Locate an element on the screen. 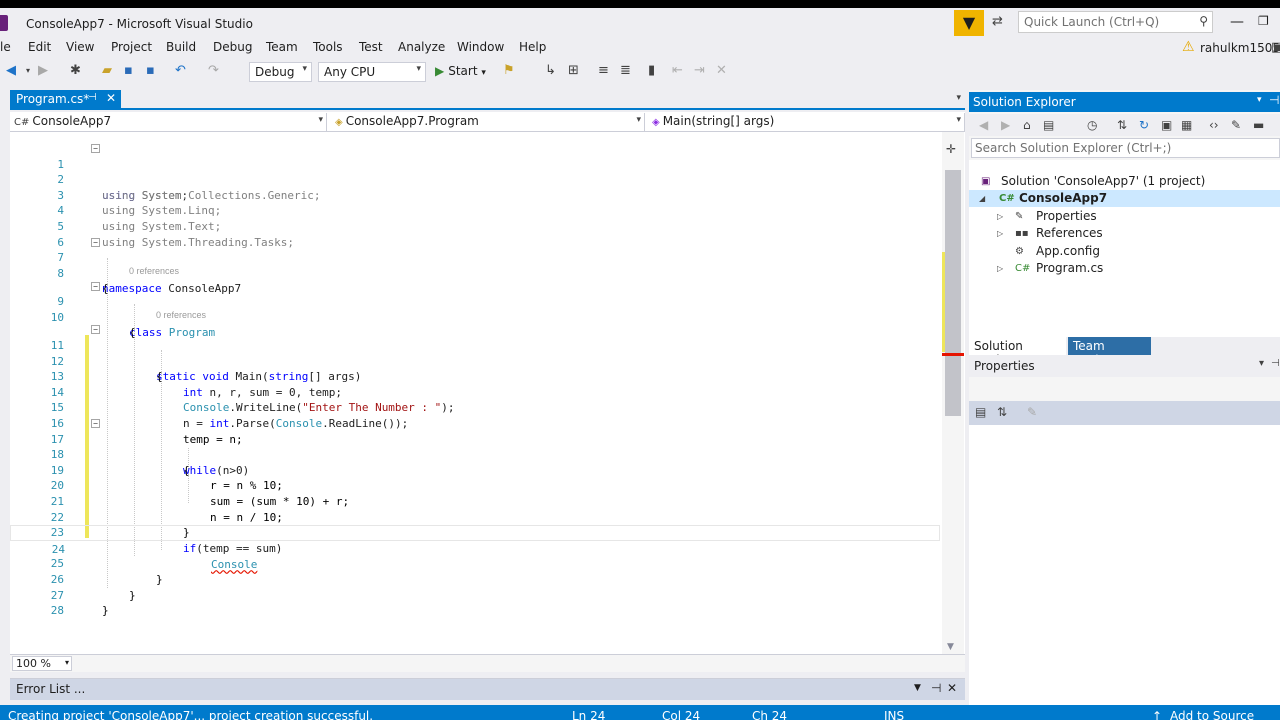 The image size is (1280, 720). alphabetical-icon: ⇅ is located at coordinates (1002, 412).